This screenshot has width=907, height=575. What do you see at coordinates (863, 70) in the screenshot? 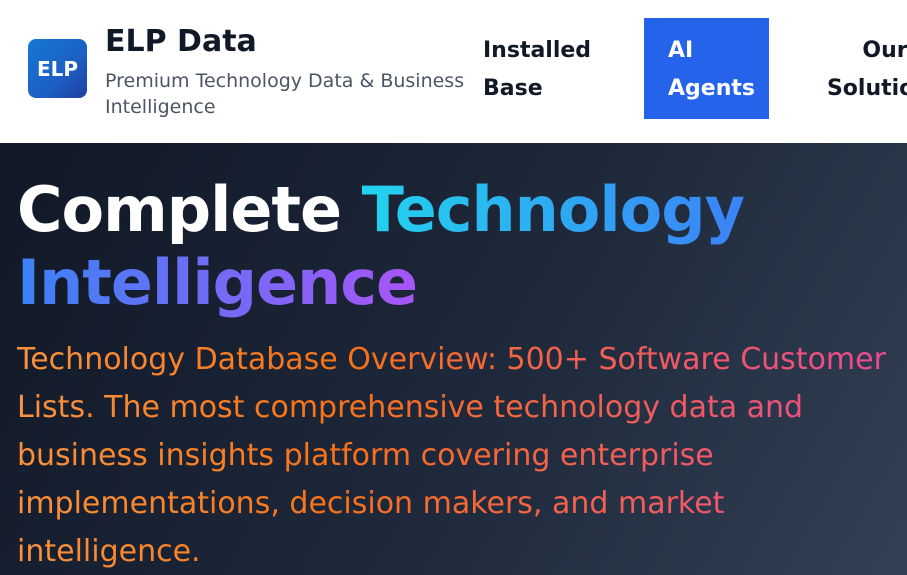
I see `nav-item-our-solutions: Our Solutions` at bounding box center [863, 70].